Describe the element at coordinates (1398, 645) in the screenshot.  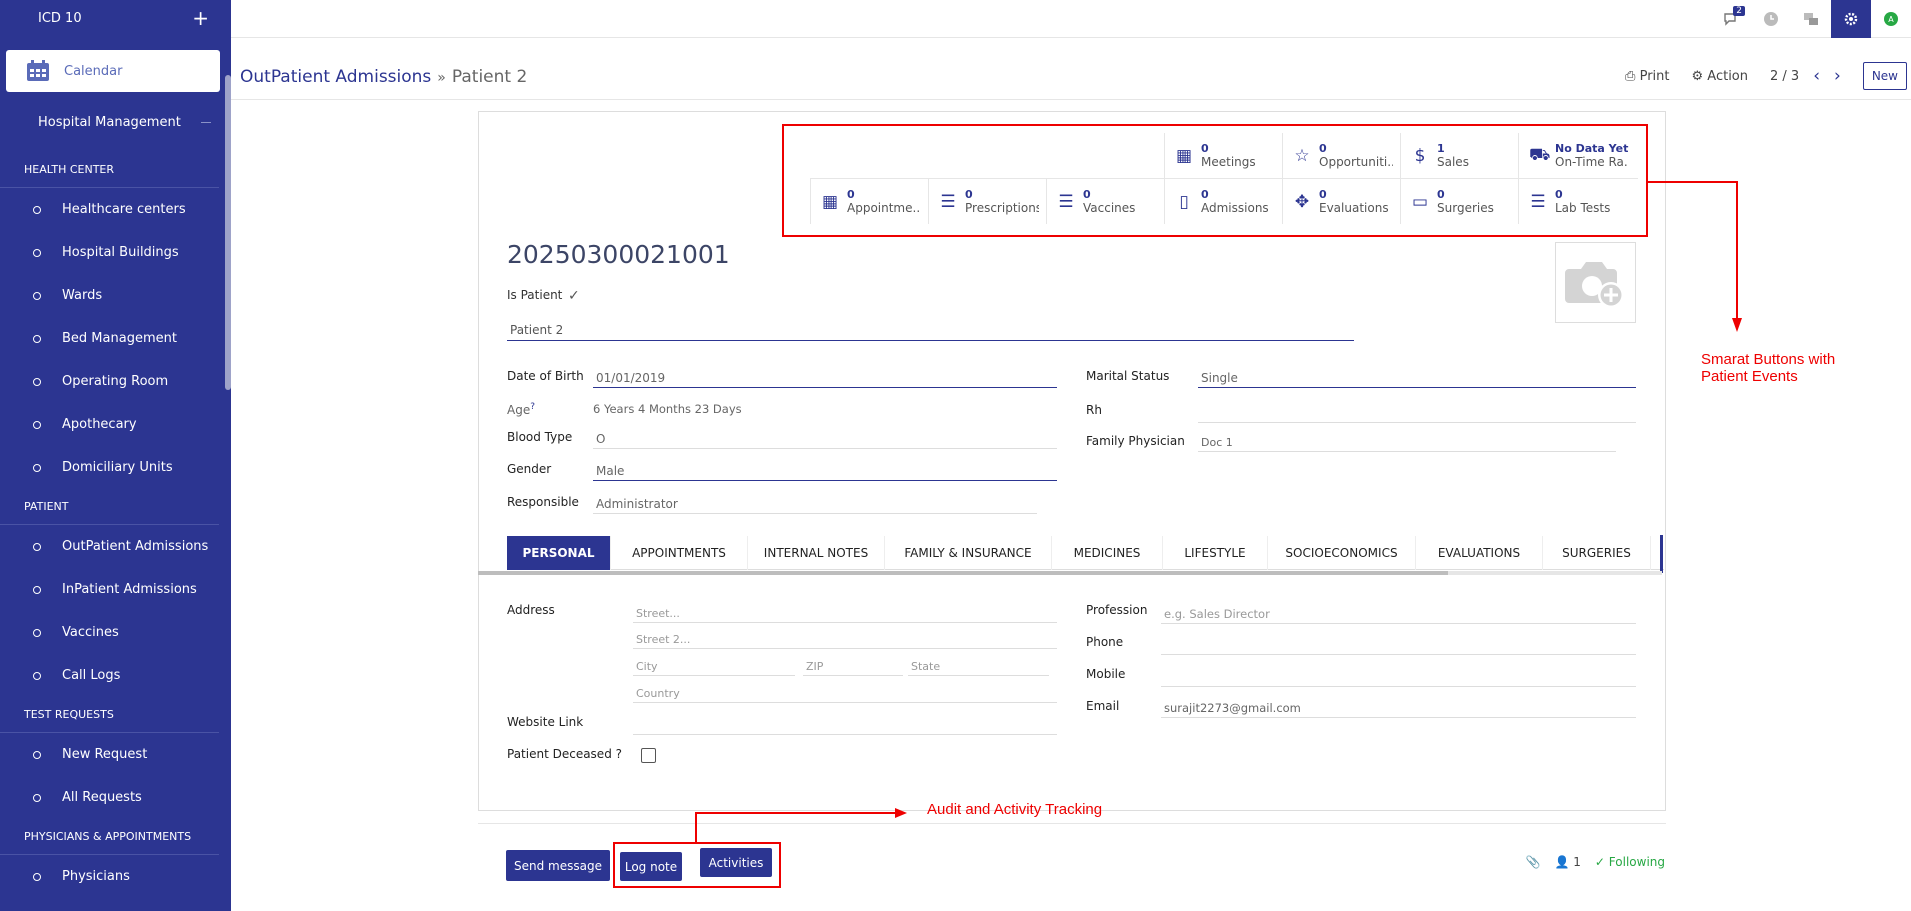
I see `phone-field` at that location.